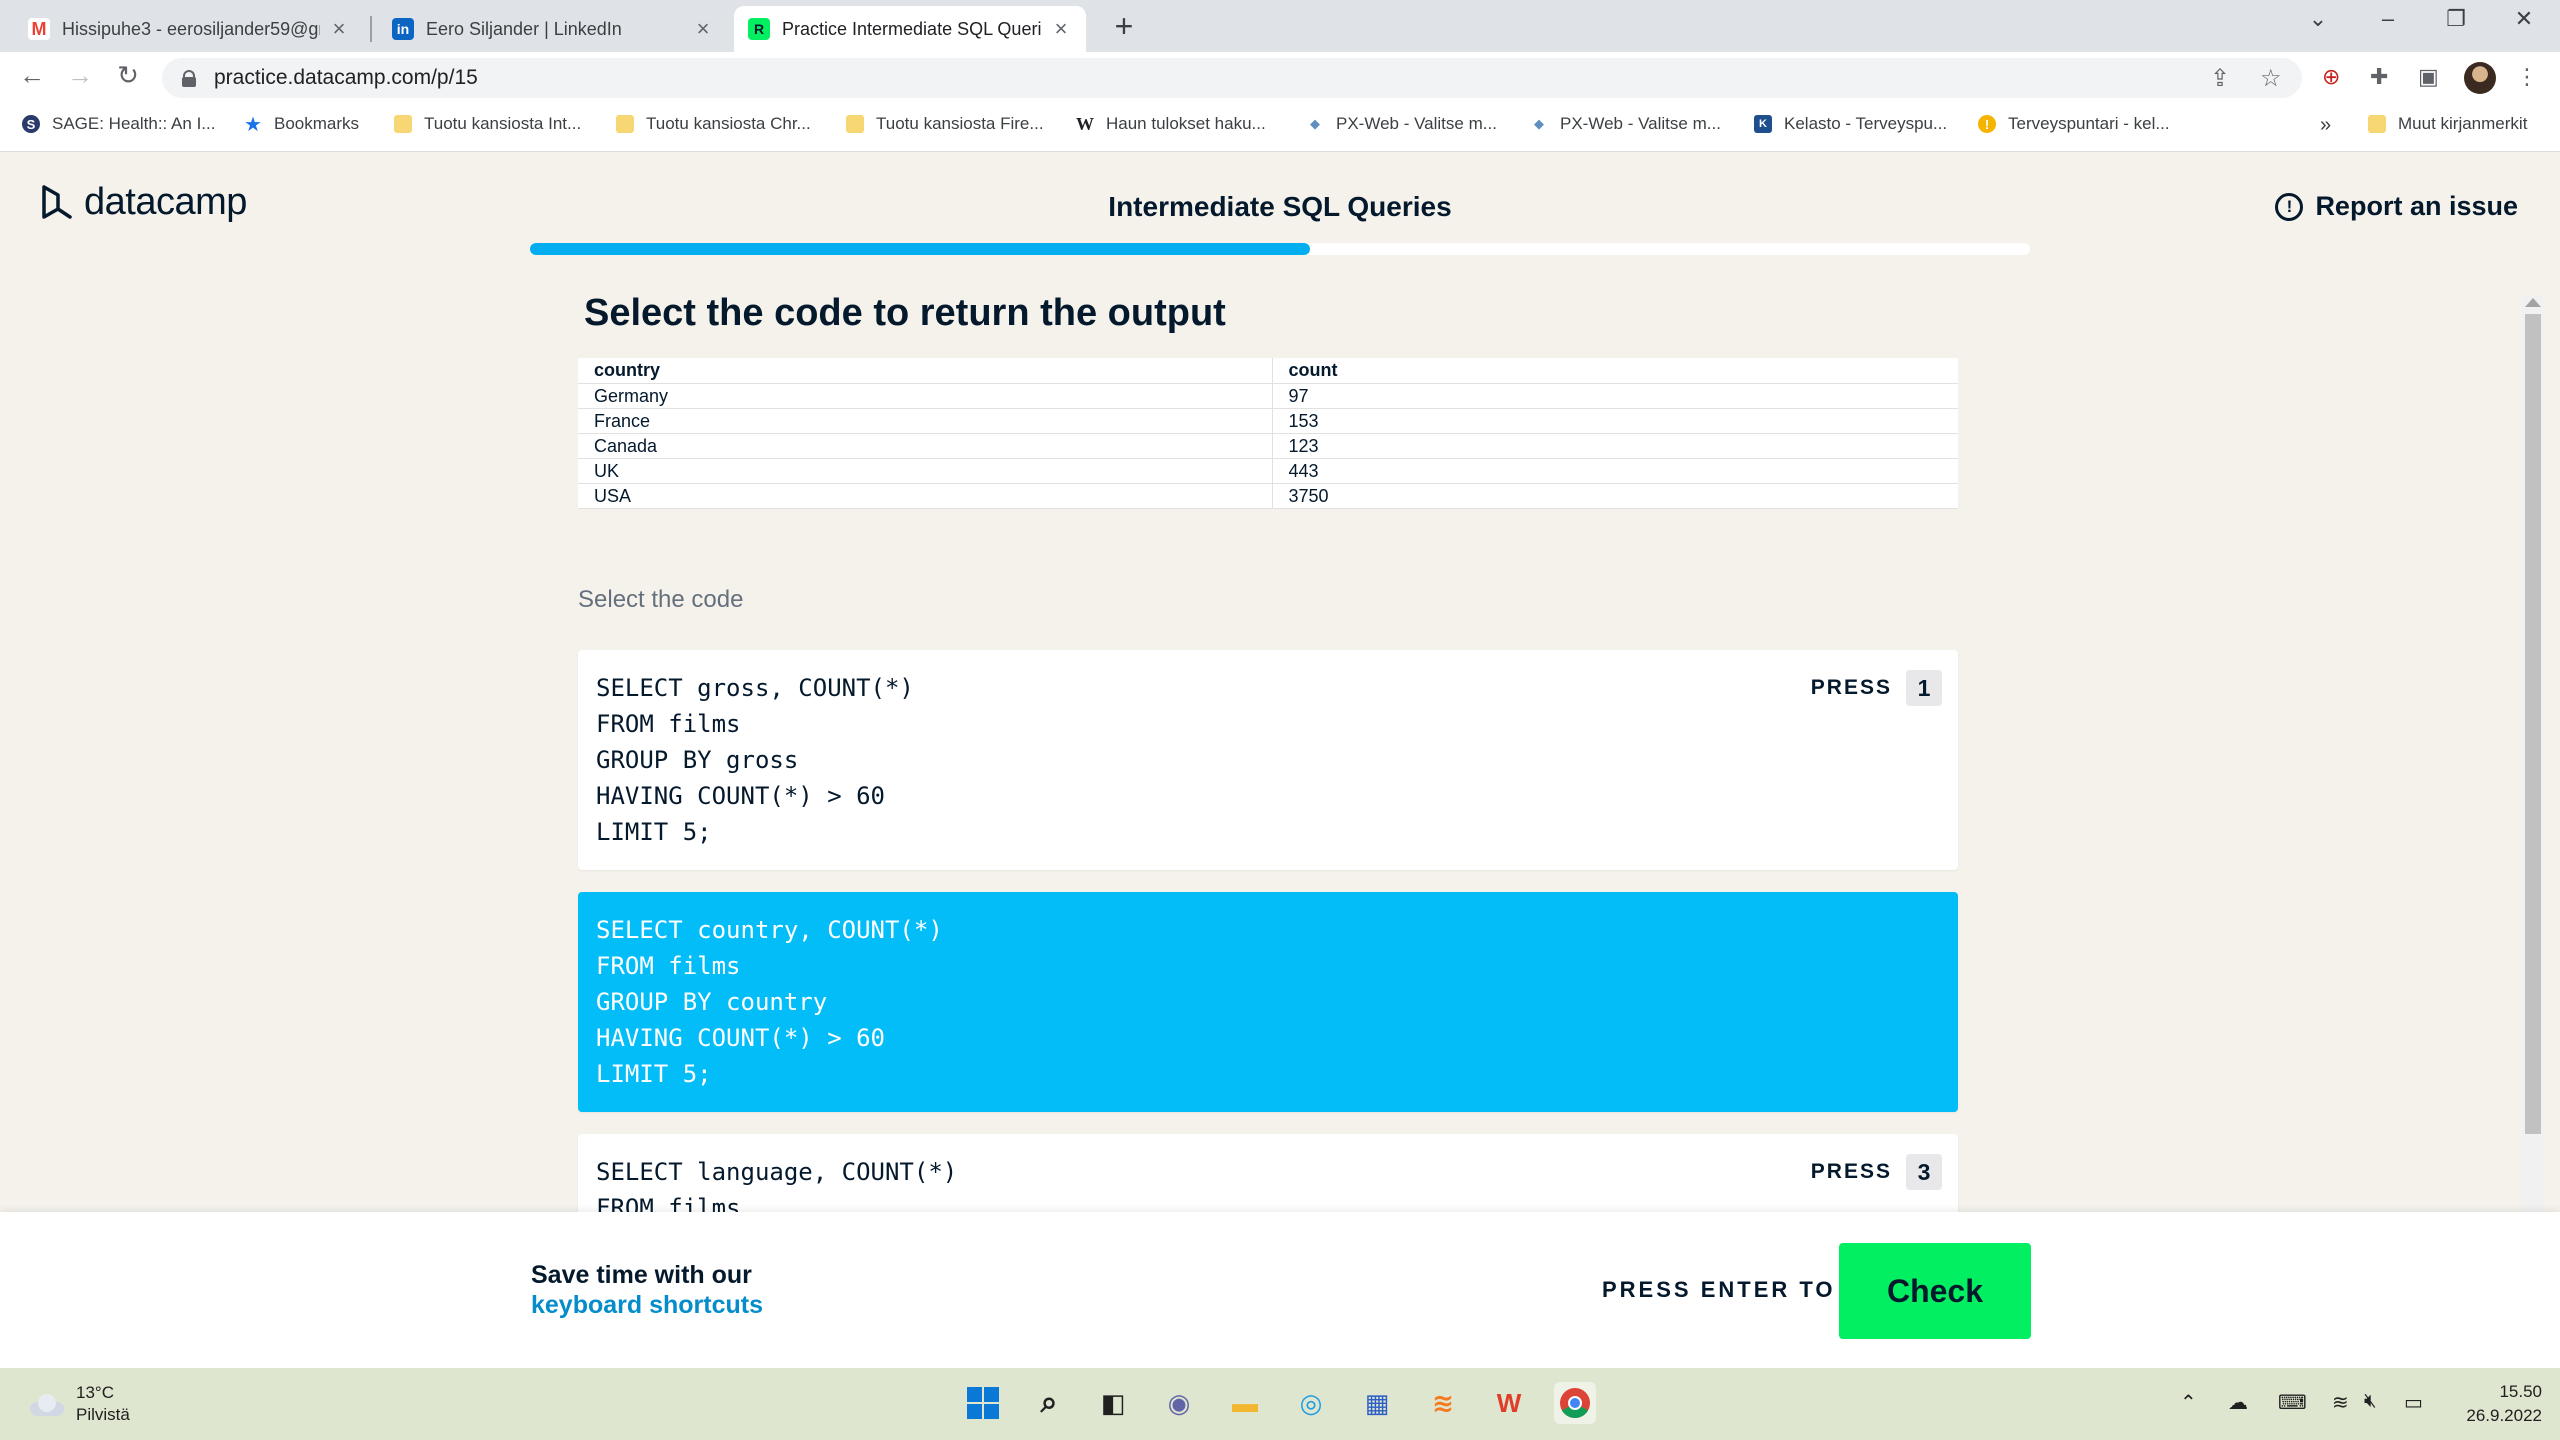 The width and height of the screenshot is (2560, 1440). I want to click on tab-title: Practice Intermediate SQL Querie, so click(912, 28).